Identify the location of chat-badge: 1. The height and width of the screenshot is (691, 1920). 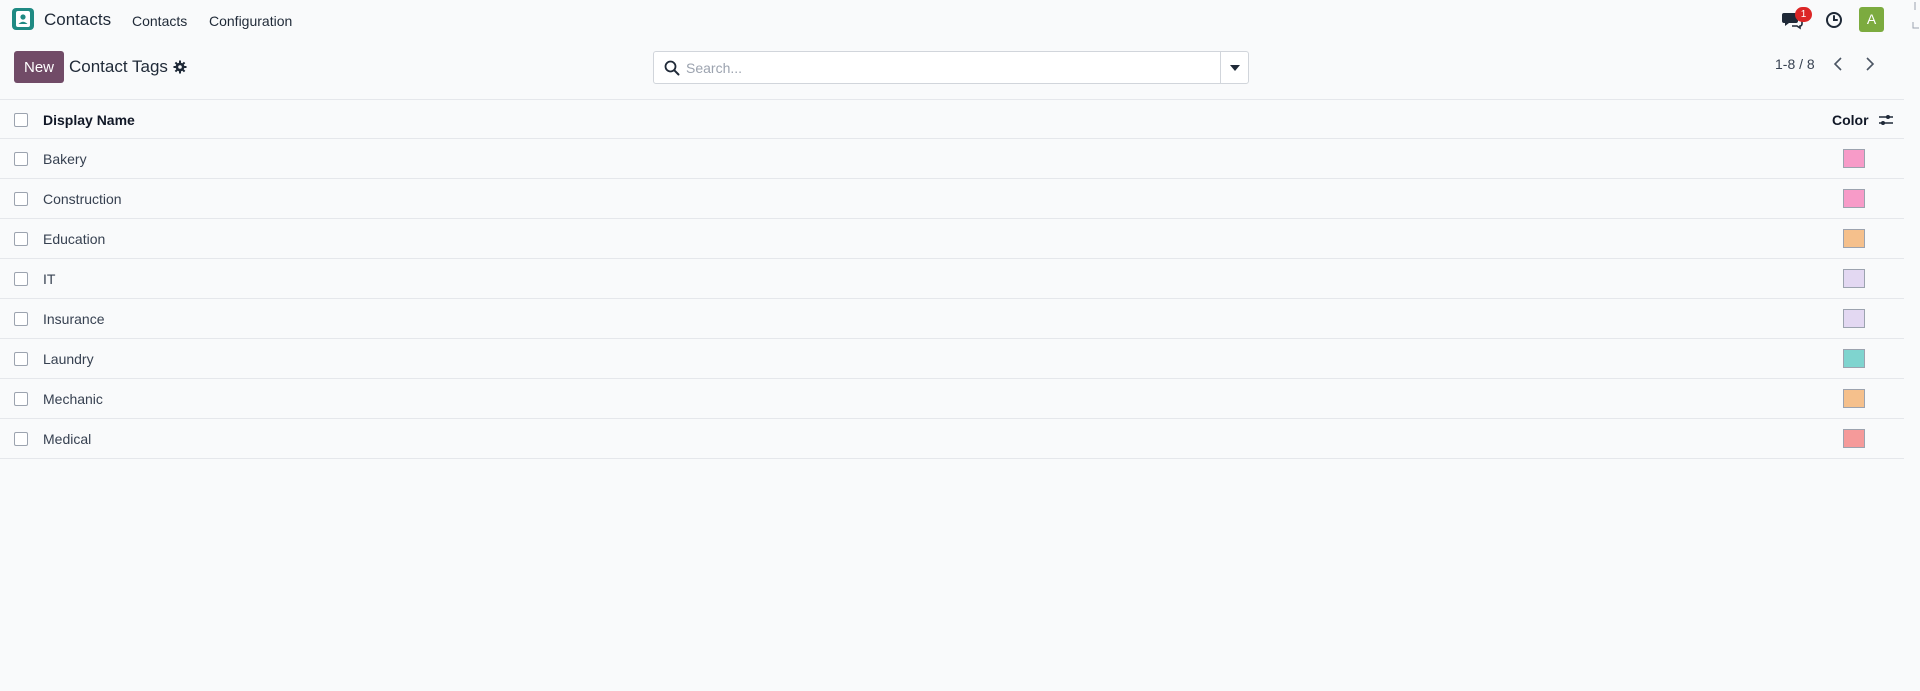
(1803, 14).